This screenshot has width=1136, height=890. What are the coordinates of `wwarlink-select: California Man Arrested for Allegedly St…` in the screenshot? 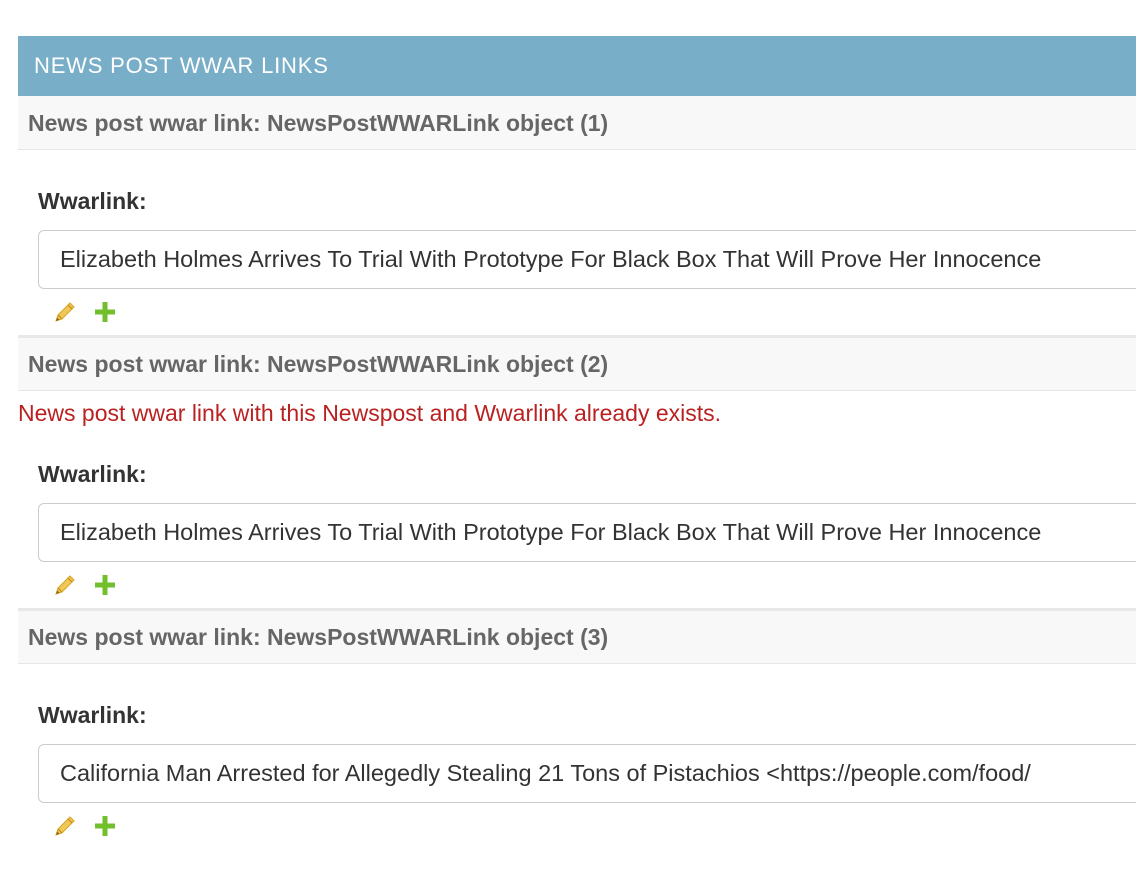 It's located at (587, 773).